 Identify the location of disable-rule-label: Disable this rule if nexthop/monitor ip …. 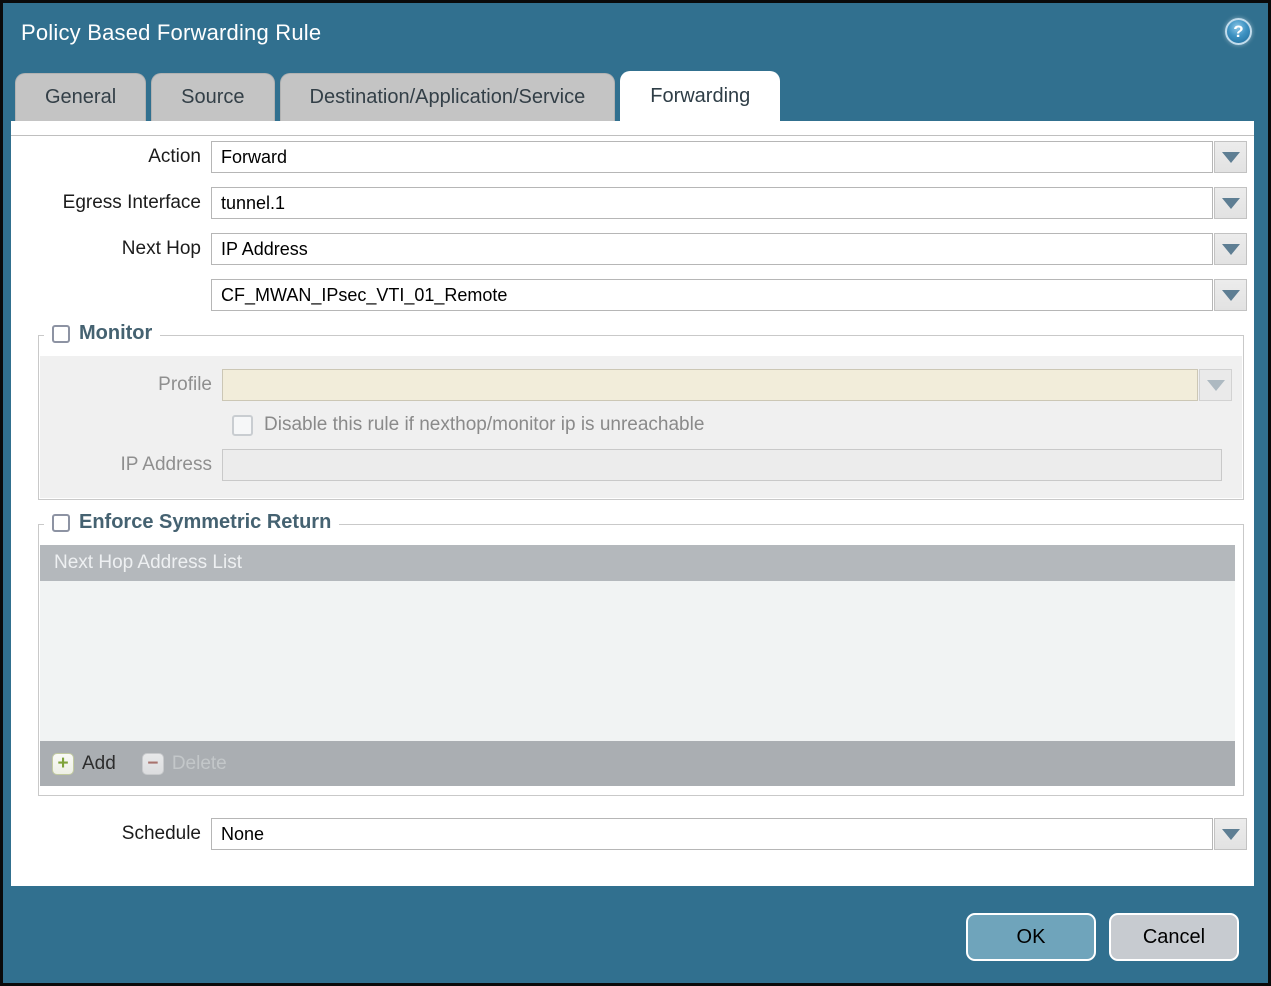
(484, 424).